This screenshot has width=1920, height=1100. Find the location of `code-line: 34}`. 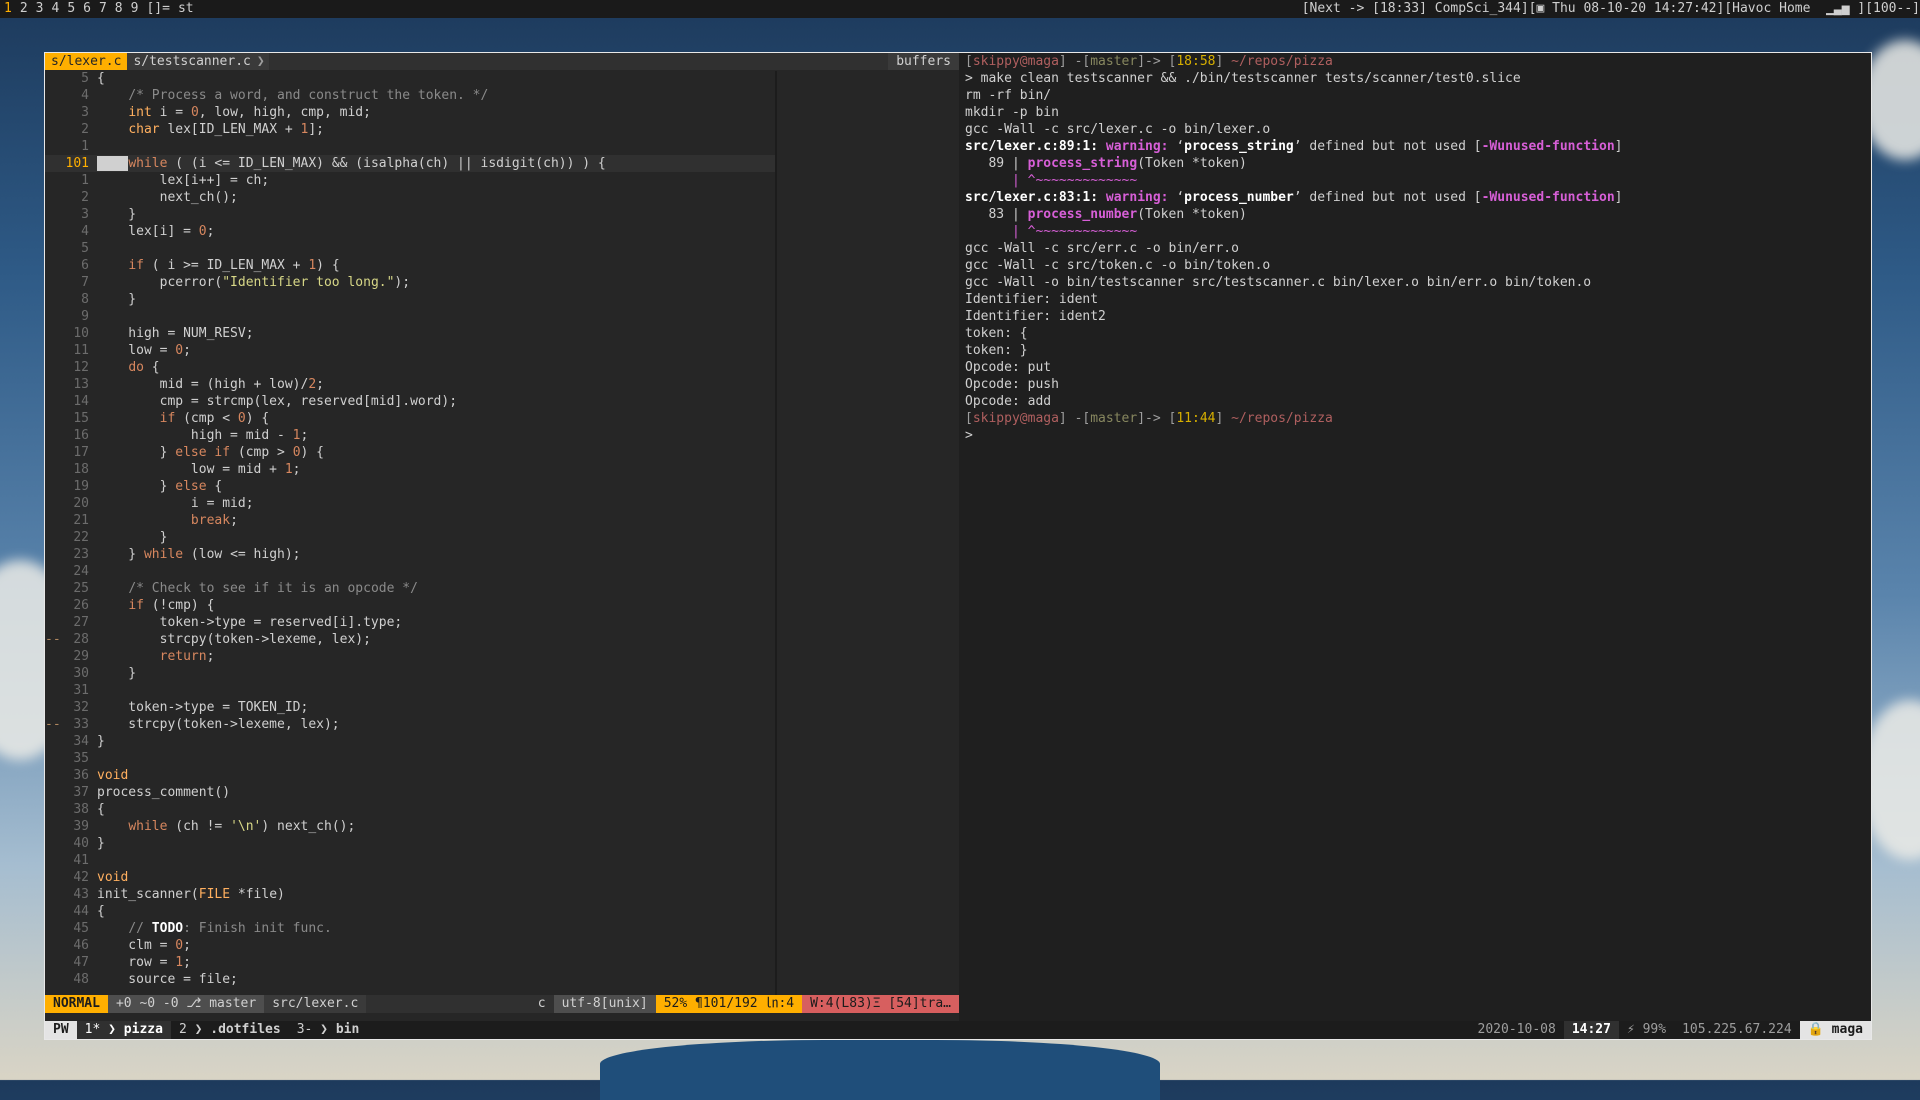

code-line: 34} is located at coordinates (410, 741).